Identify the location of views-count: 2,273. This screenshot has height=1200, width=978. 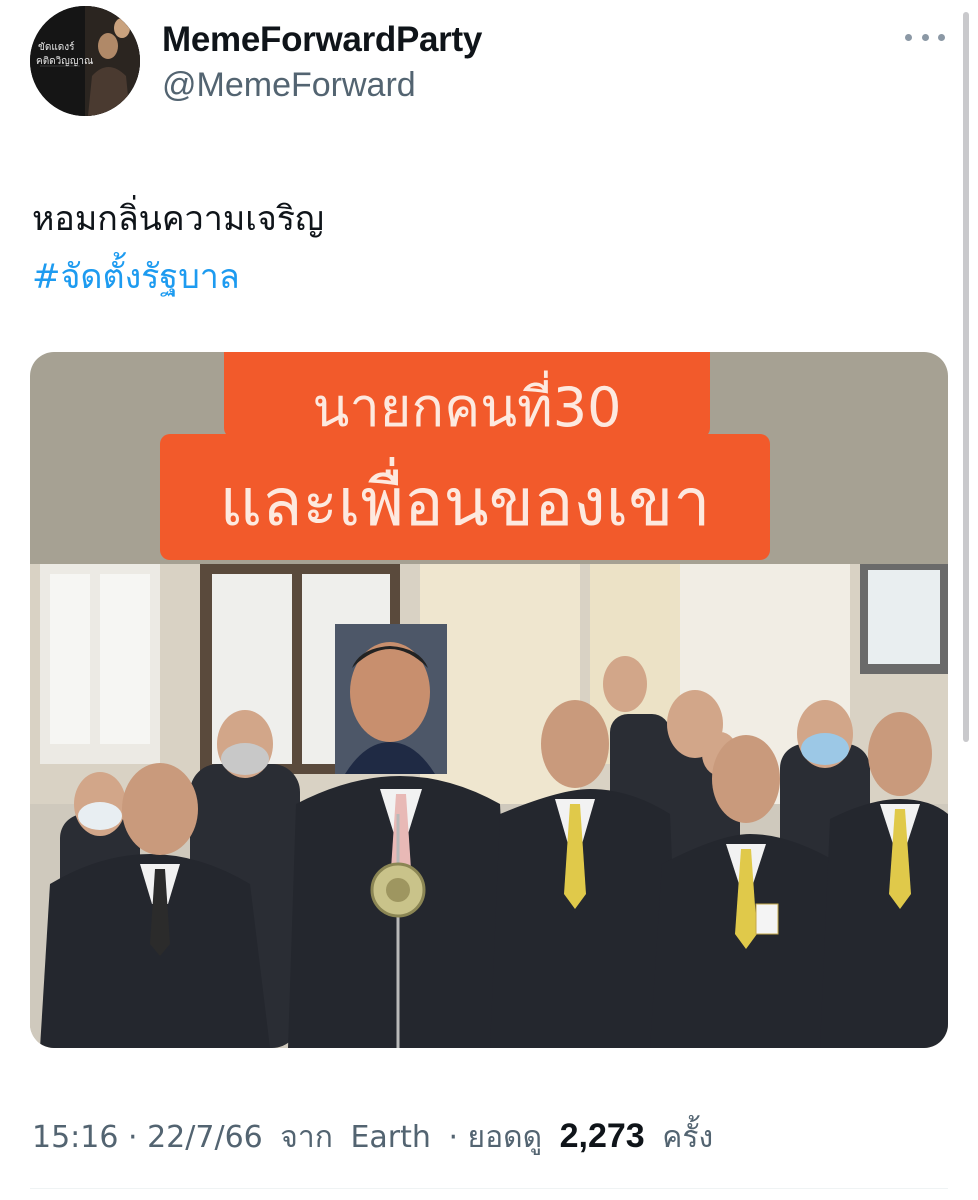
(602, 1136).